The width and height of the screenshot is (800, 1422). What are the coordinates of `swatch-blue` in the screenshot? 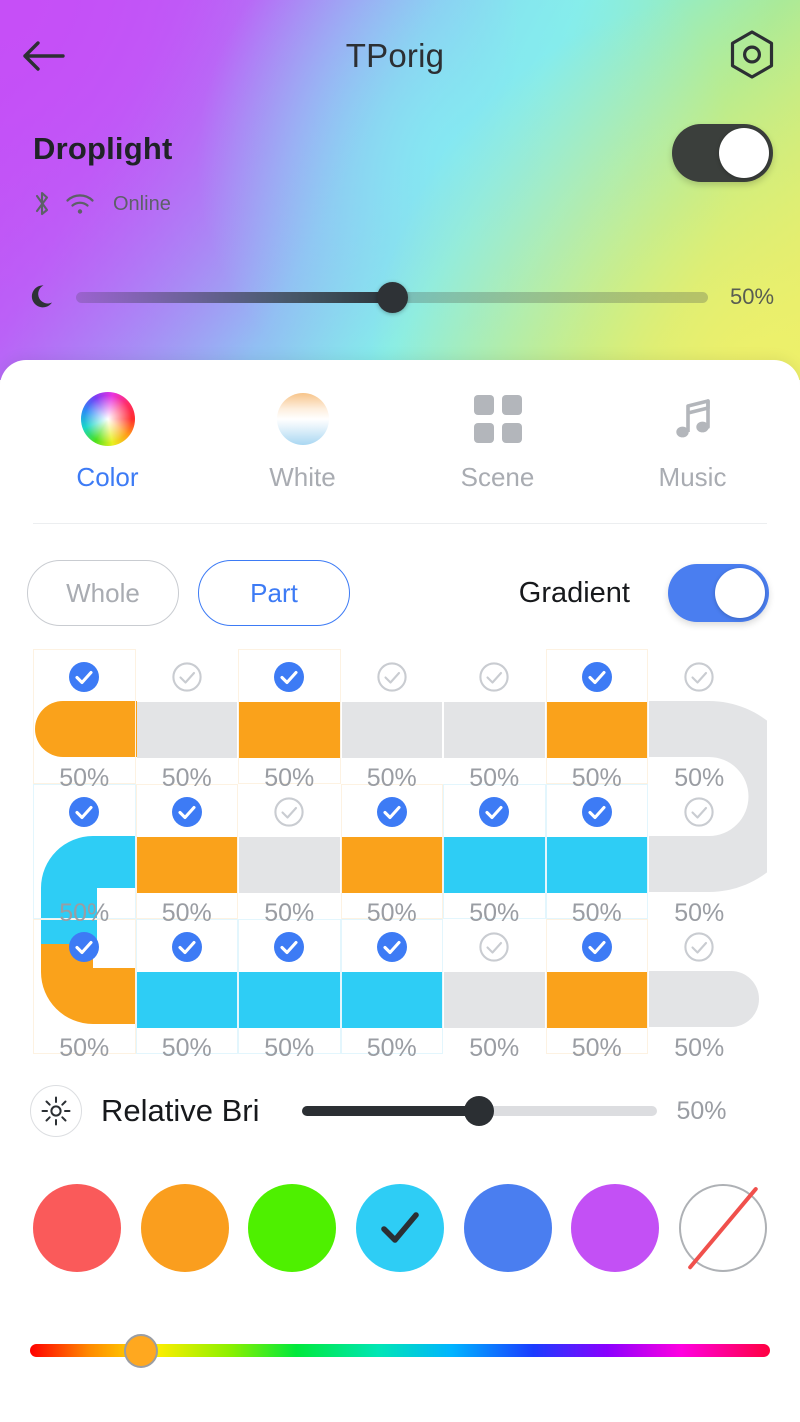 It's located at (507, 1228).